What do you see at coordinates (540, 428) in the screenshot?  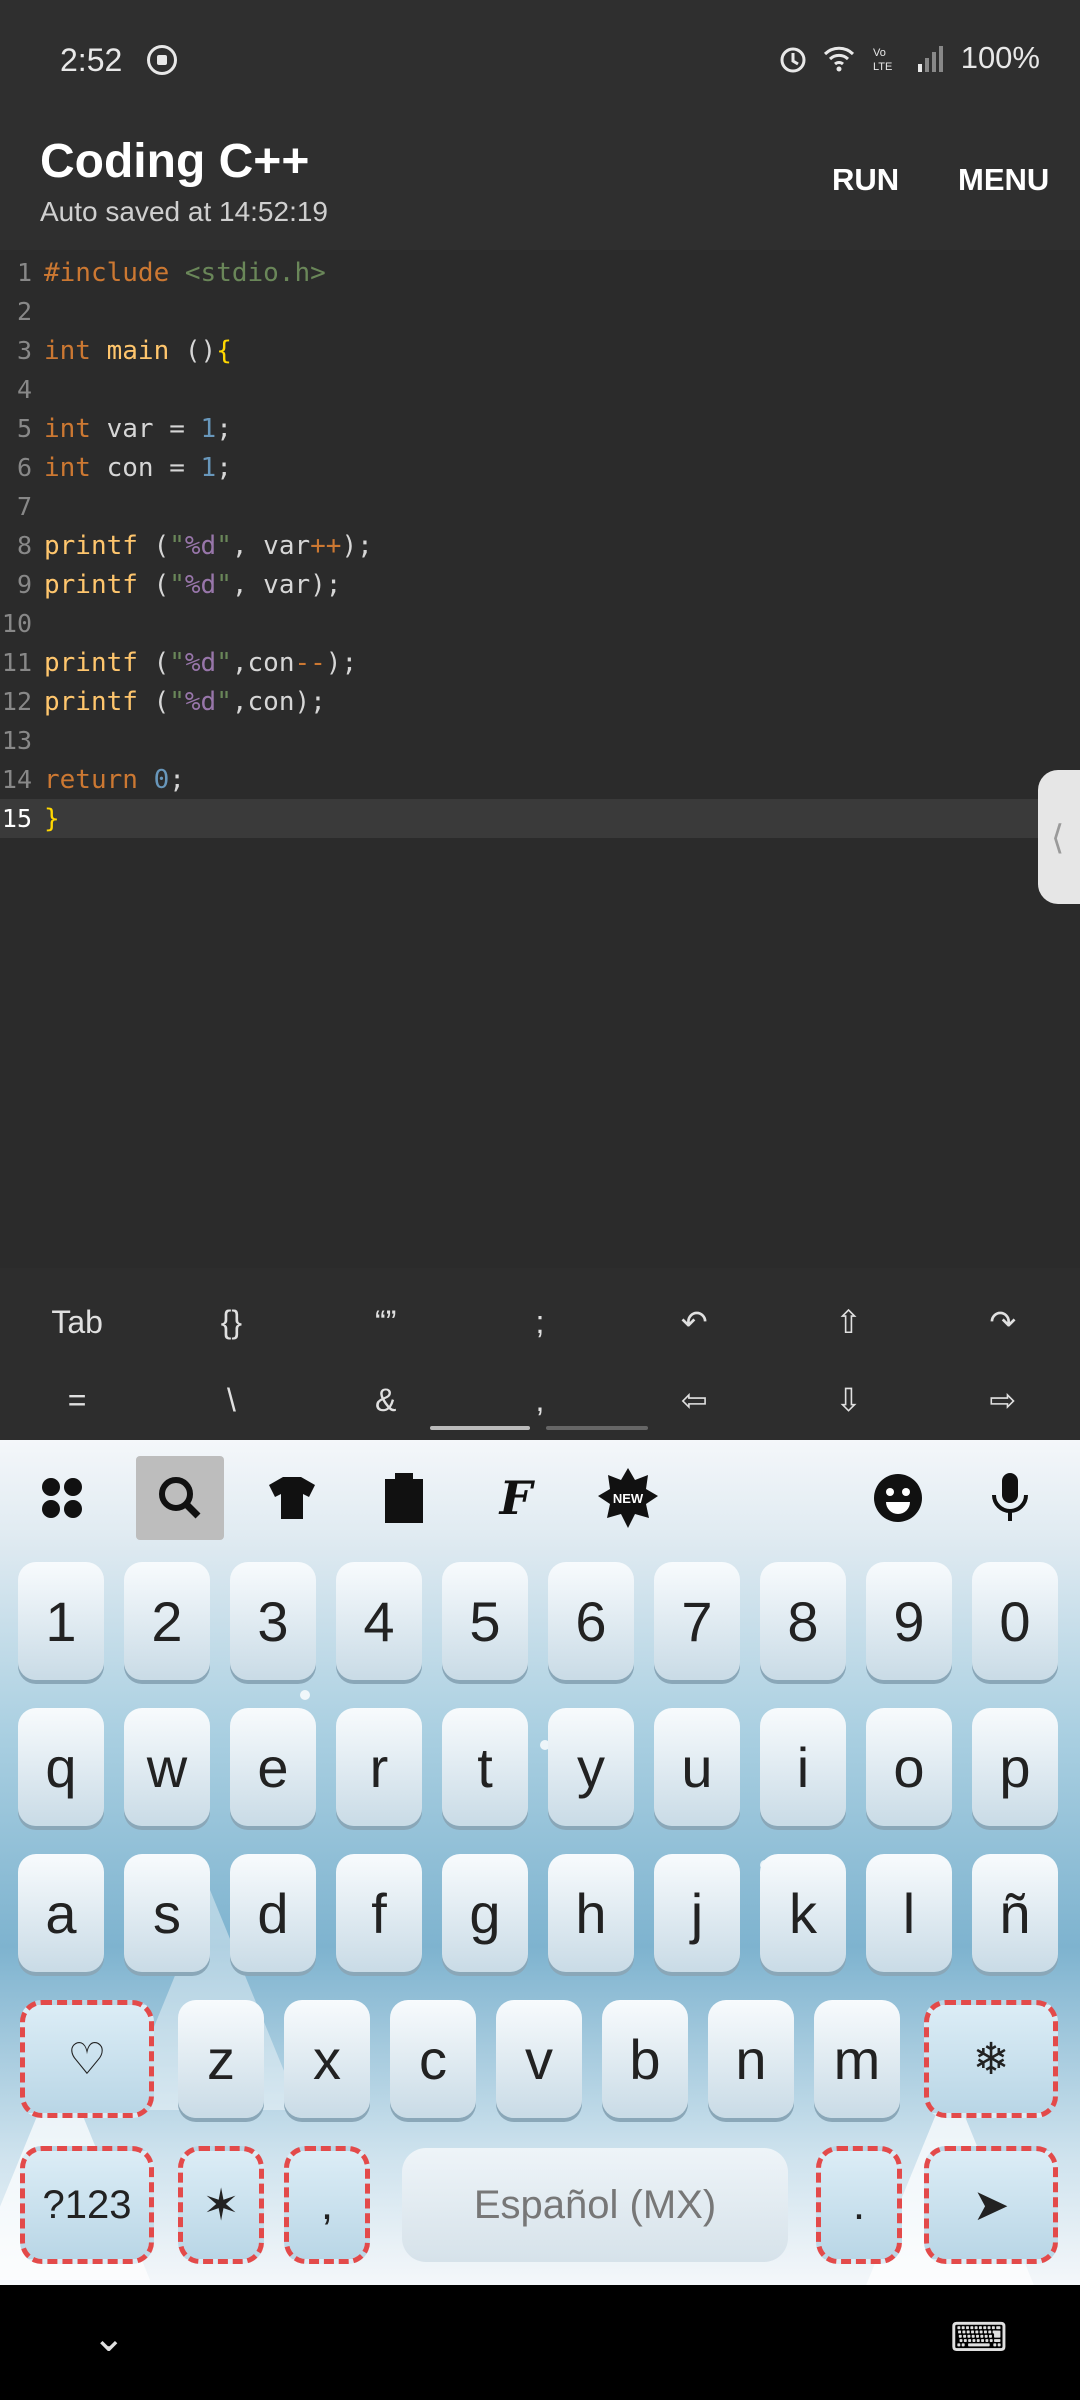 I see `code-line: 5 int var = 1;` at bounding box center [540, 428].